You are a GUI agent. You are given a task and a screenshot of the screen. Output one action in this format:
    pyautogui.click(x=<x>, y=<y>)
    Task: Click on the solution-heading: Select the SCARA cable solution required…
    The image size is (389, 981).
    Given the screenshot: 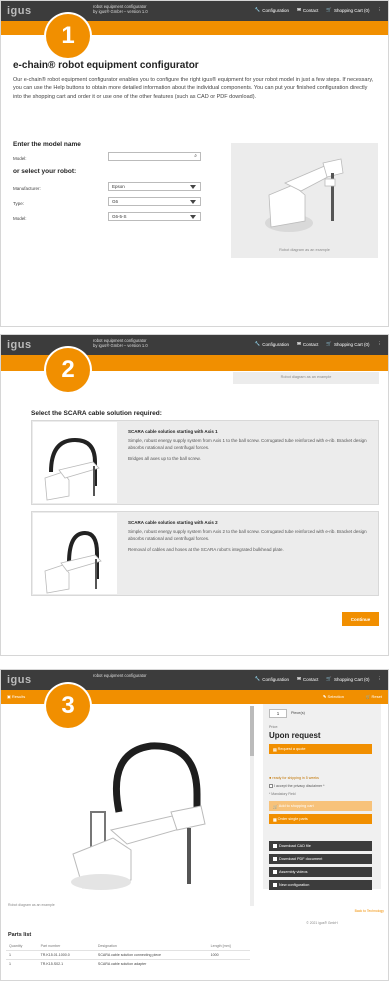 What is the action you would take?
    pyautogui.click(x=96, y=413)
    